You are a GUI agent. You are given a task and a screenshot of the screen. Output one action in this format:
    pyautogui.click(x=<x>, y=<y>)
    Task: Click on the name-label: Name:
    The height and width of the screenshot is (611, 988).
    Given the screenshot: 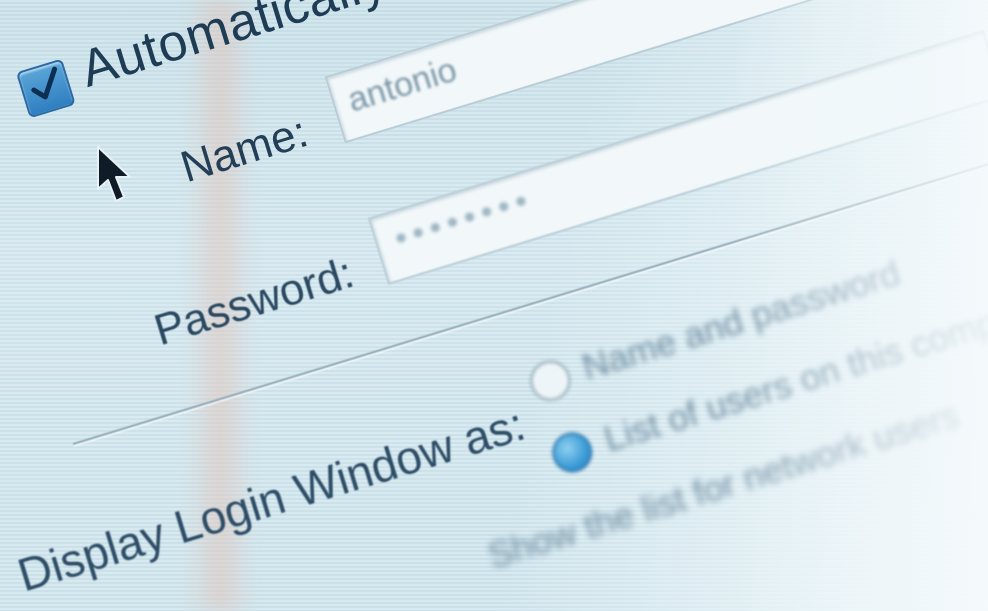 What is the action you would take?
    pyautogui.click(x=244, y=150)
    